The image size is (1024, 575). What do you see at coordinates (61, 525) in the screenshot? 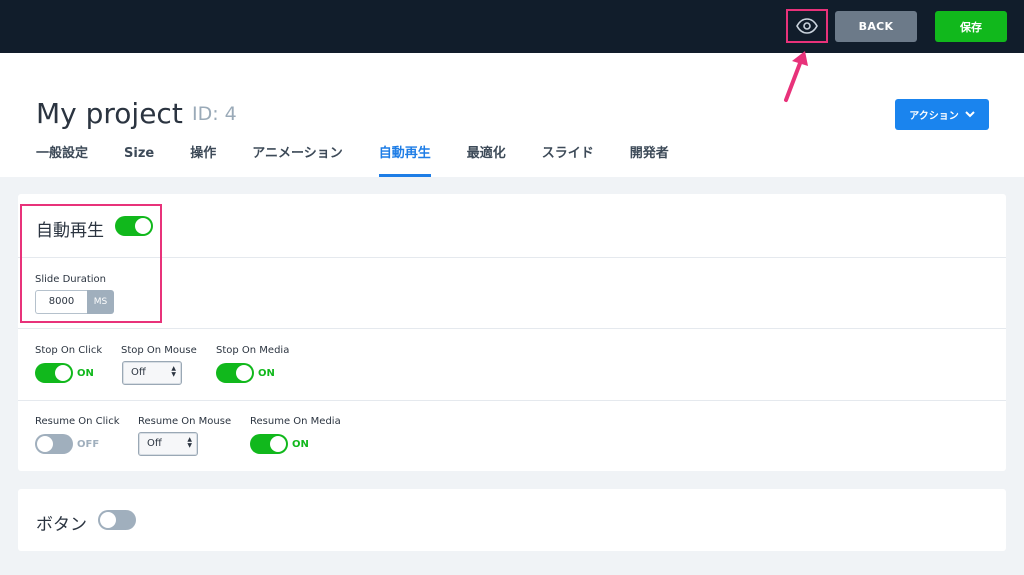
I see `buttons-title: ボタン` at bounding box center [61, 525].